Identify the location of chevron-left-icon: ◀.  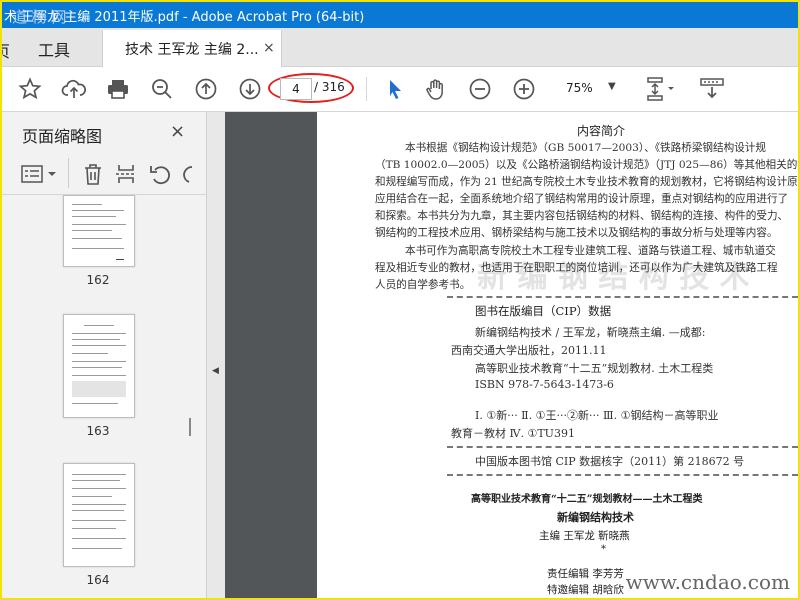
(215, 371).